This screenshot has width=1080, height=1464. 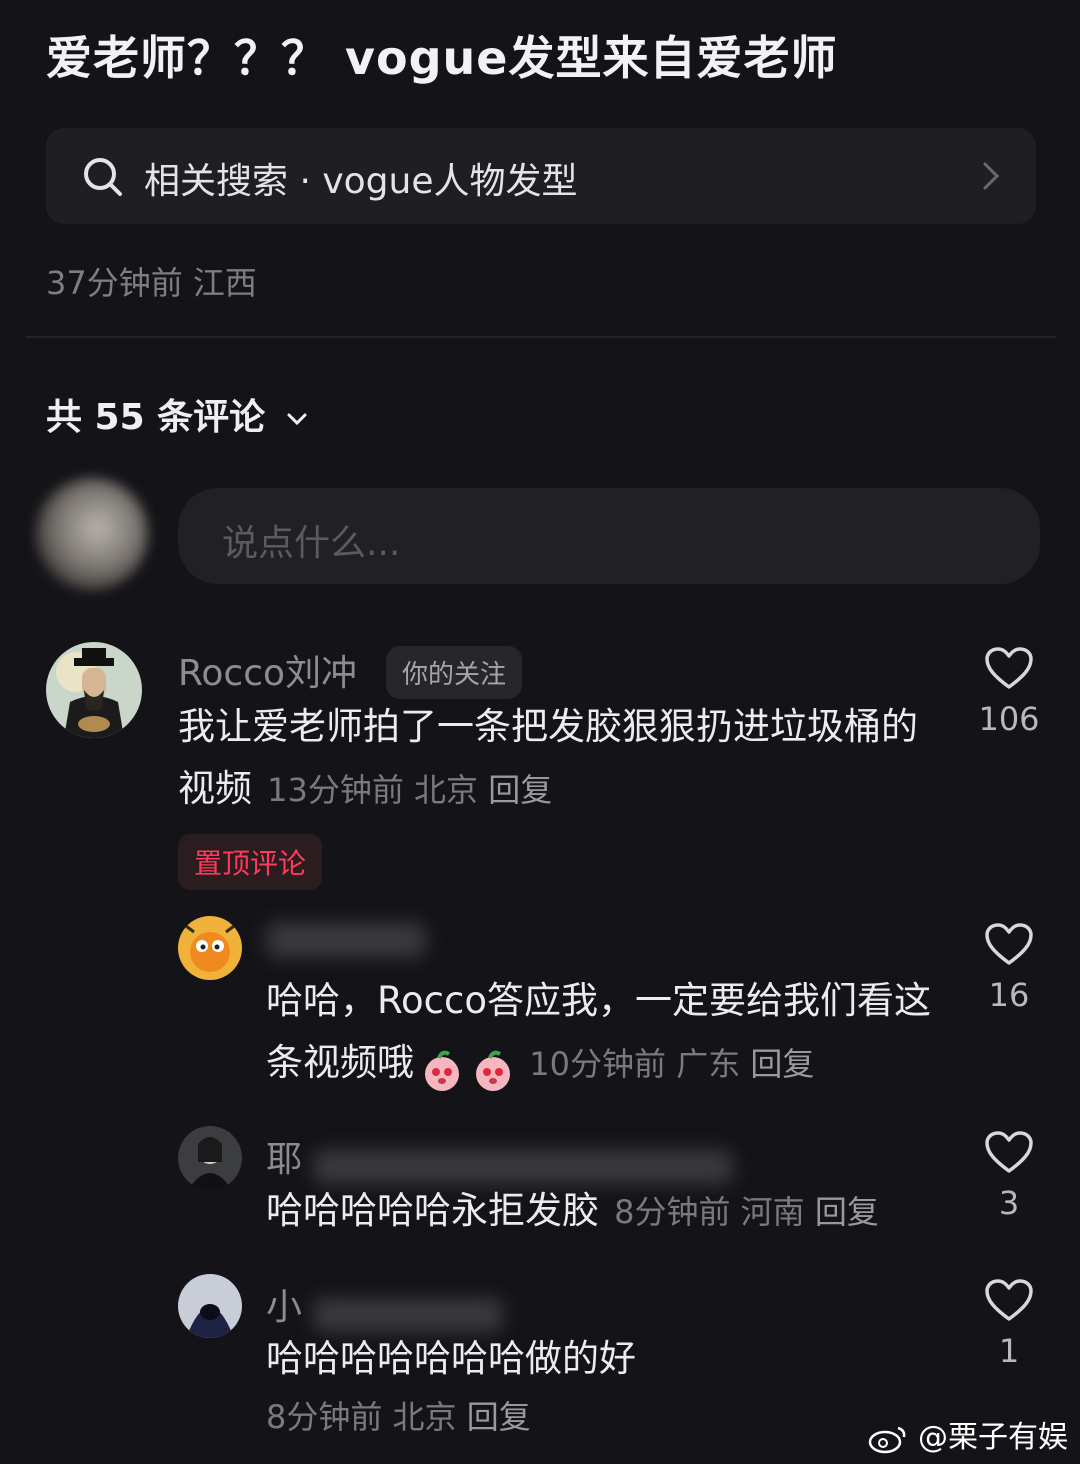 I want to click on reply-location: 广东, so click(x=708, y=1064).